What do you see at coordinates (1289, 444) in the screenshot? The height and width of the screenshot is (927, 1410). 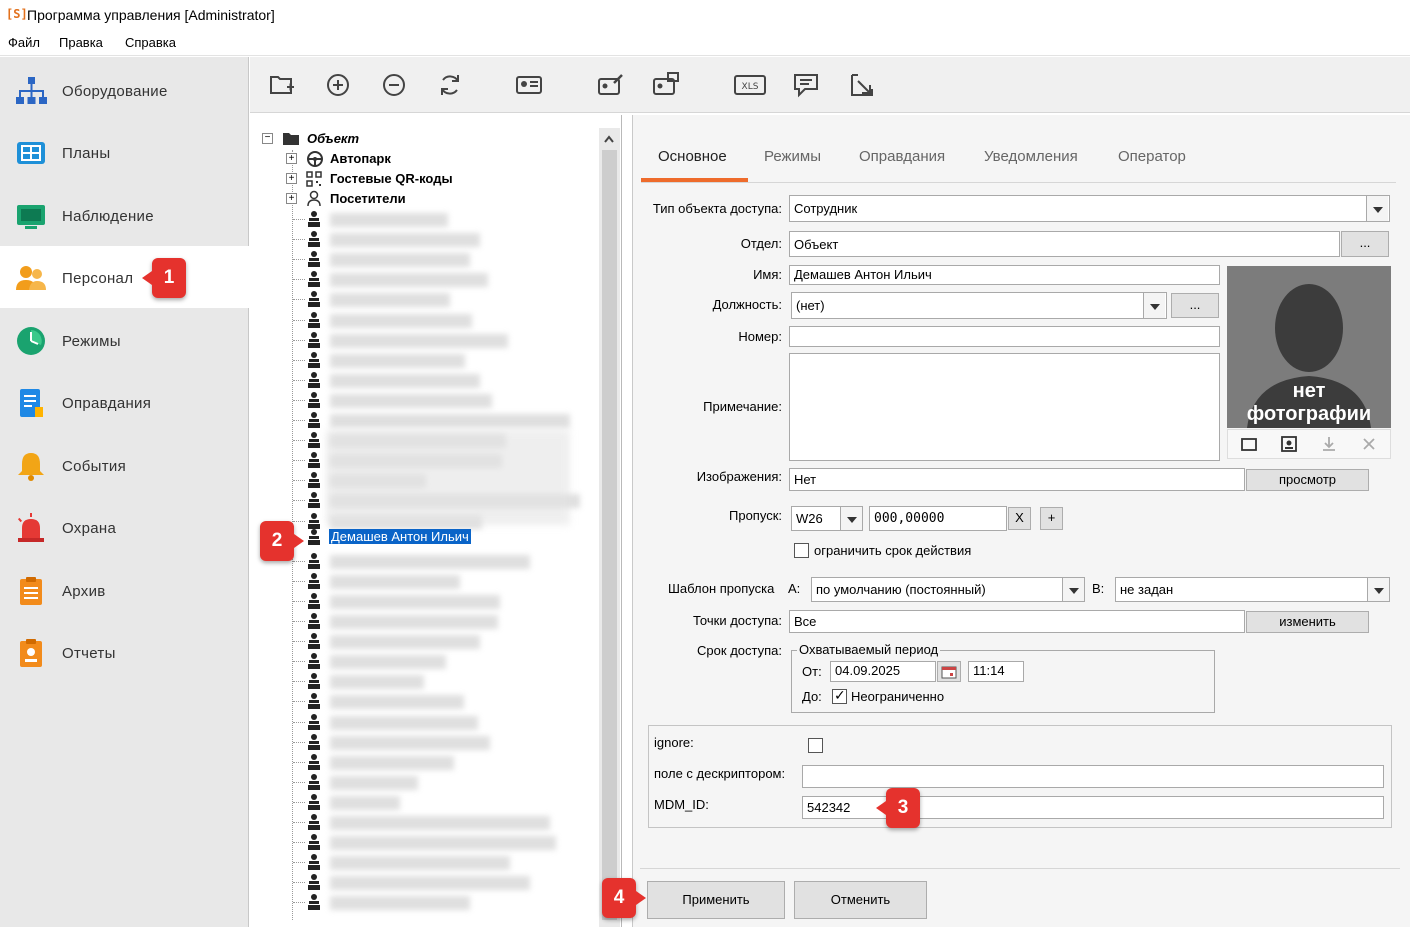 I see `portrait-icon` at bounding box center [1289, 444].